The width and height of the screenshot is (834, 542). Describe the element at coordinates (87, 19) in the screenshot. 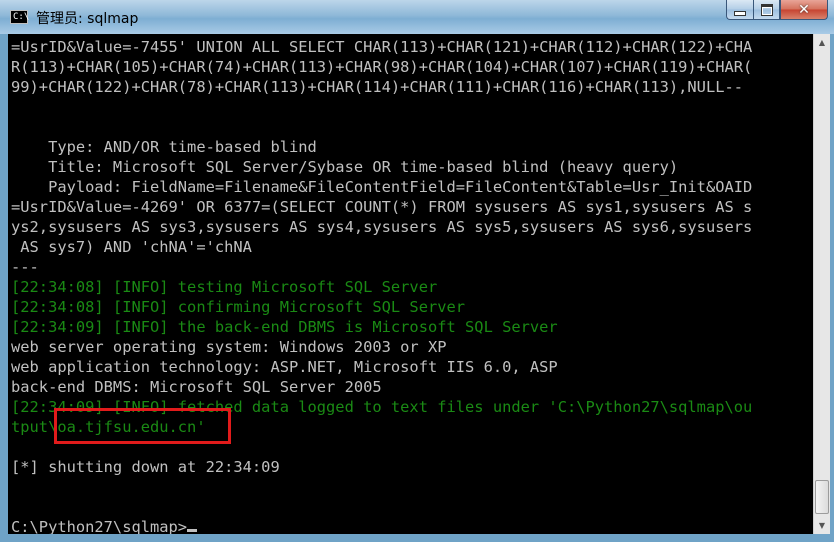

I see `window-title: 管理员: sqlmap` at that location.